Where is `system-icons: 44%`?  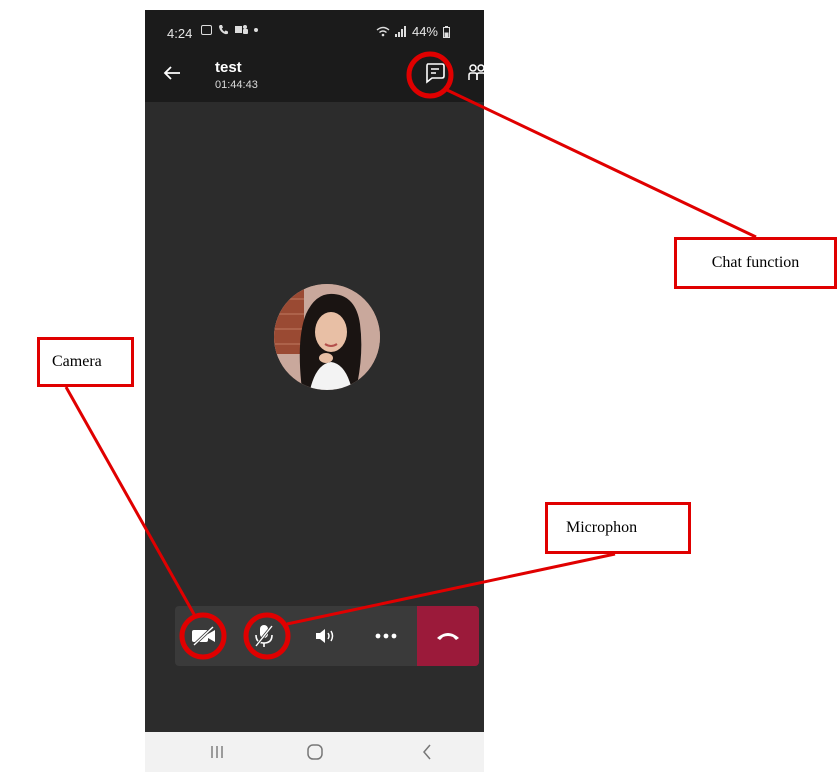
system-icons: 44% is located at coordinates (413, 31).